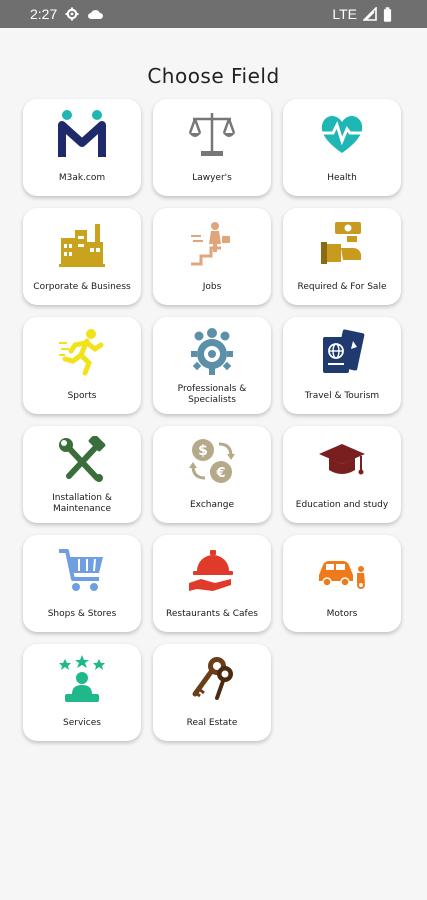 This screenshot has width=427, height=900. I want to click on wrench-hammer-icon, so click(82, 461).